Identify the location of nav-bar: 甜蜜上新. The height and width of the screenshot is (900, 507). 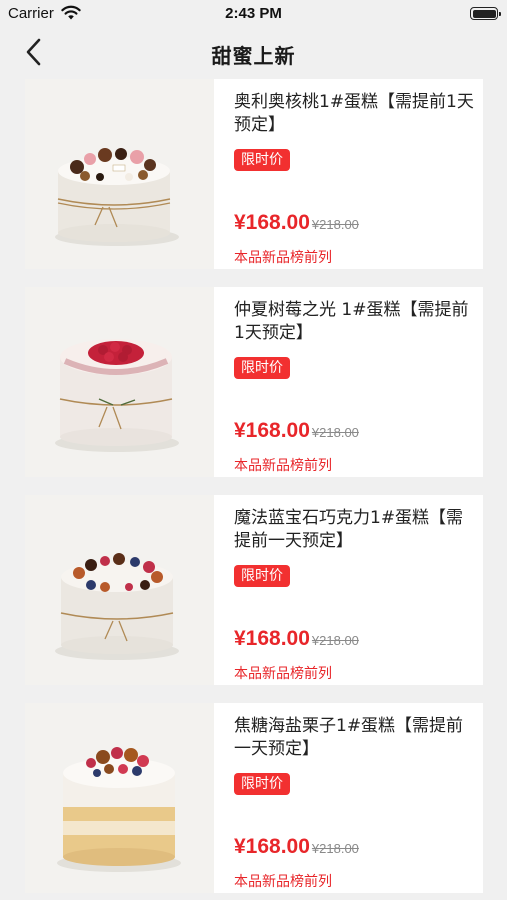
(253, 52).